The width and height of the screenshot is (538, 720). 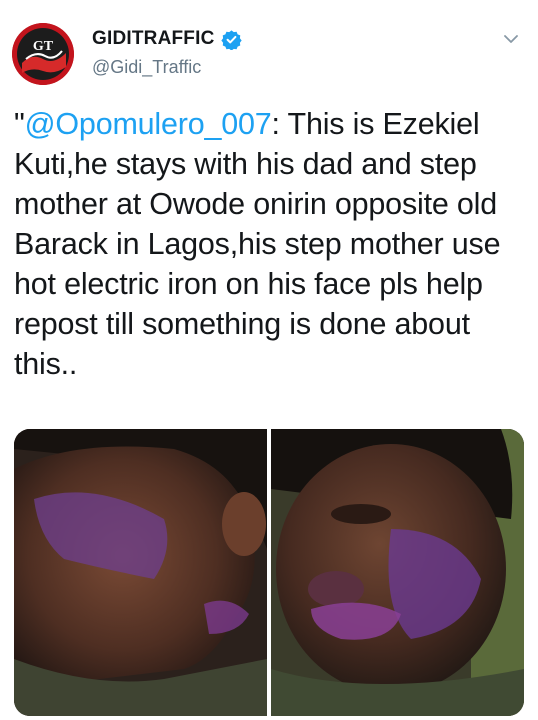 I want to click on name-row: GIDITRAFFIC, so click(x=167, y=39).